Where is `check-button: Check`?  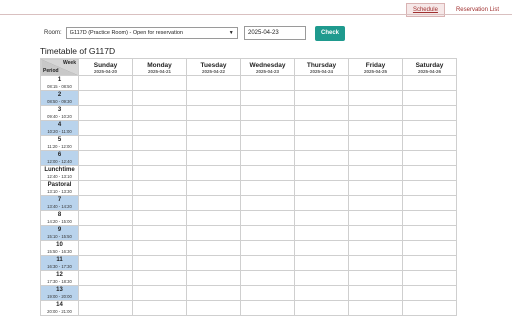 check-button: Check is located at coordinates (330, 33).